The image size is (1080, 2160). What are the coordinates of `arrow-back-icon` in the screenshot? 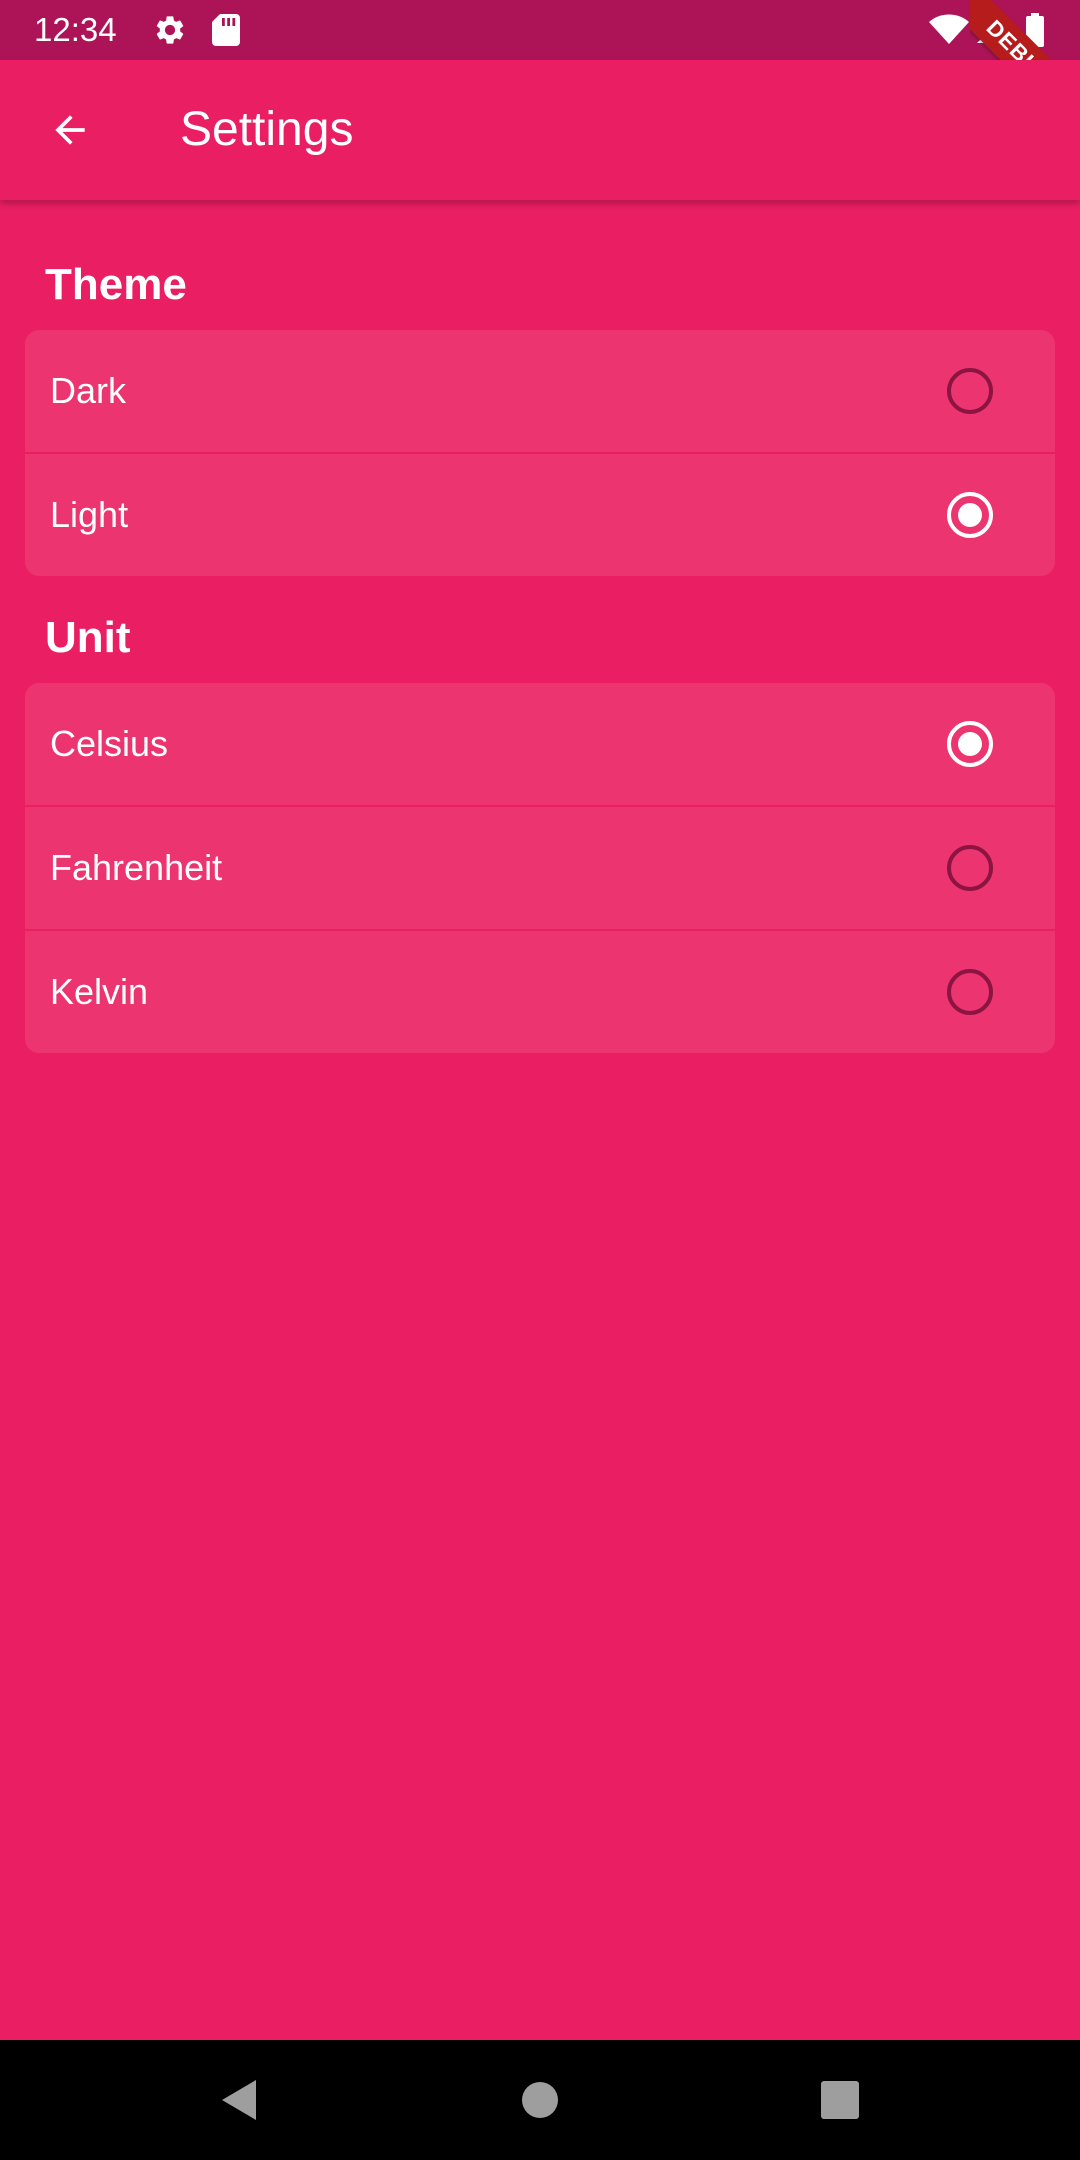 It's located at (70, 130).